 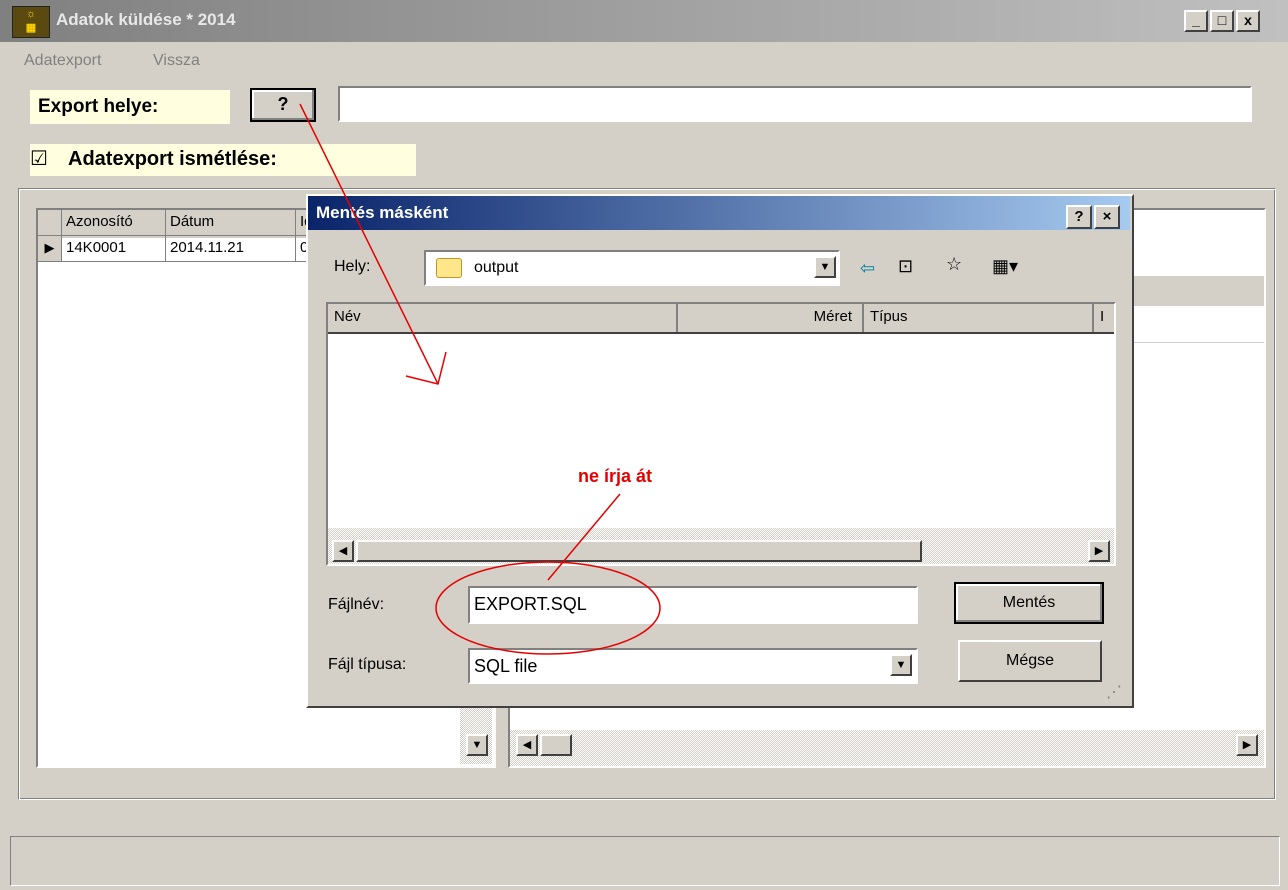 What do you see at coordinates (426, 368) in the screenshot?
I see `annotation-arrowhead` at bounding box center [426, 368].